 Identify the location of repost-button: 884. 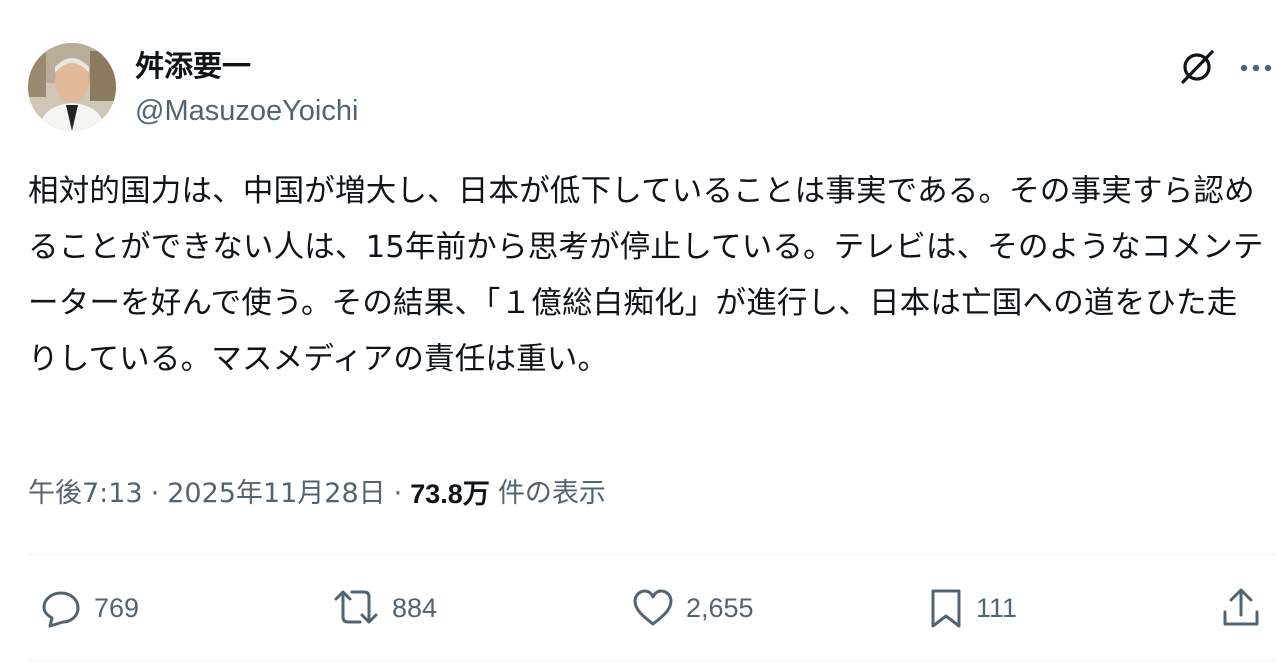
(383, 608).